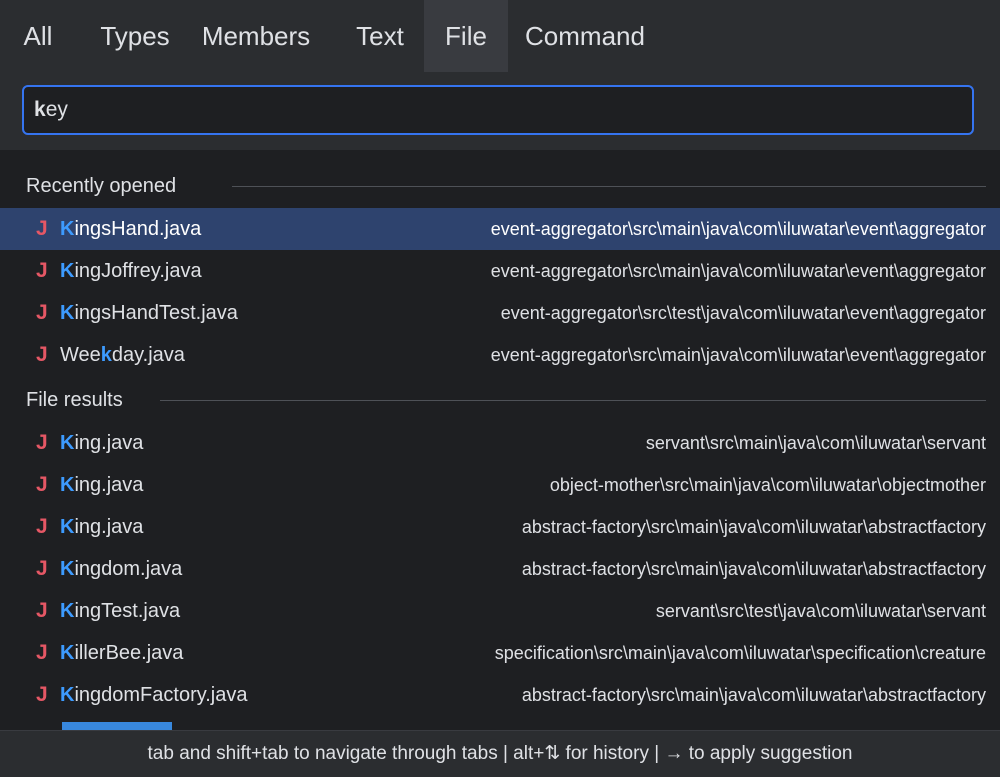  Describe the element at coordinates (466, 36) in the screenshot. I see `tab-file: File` at that location.